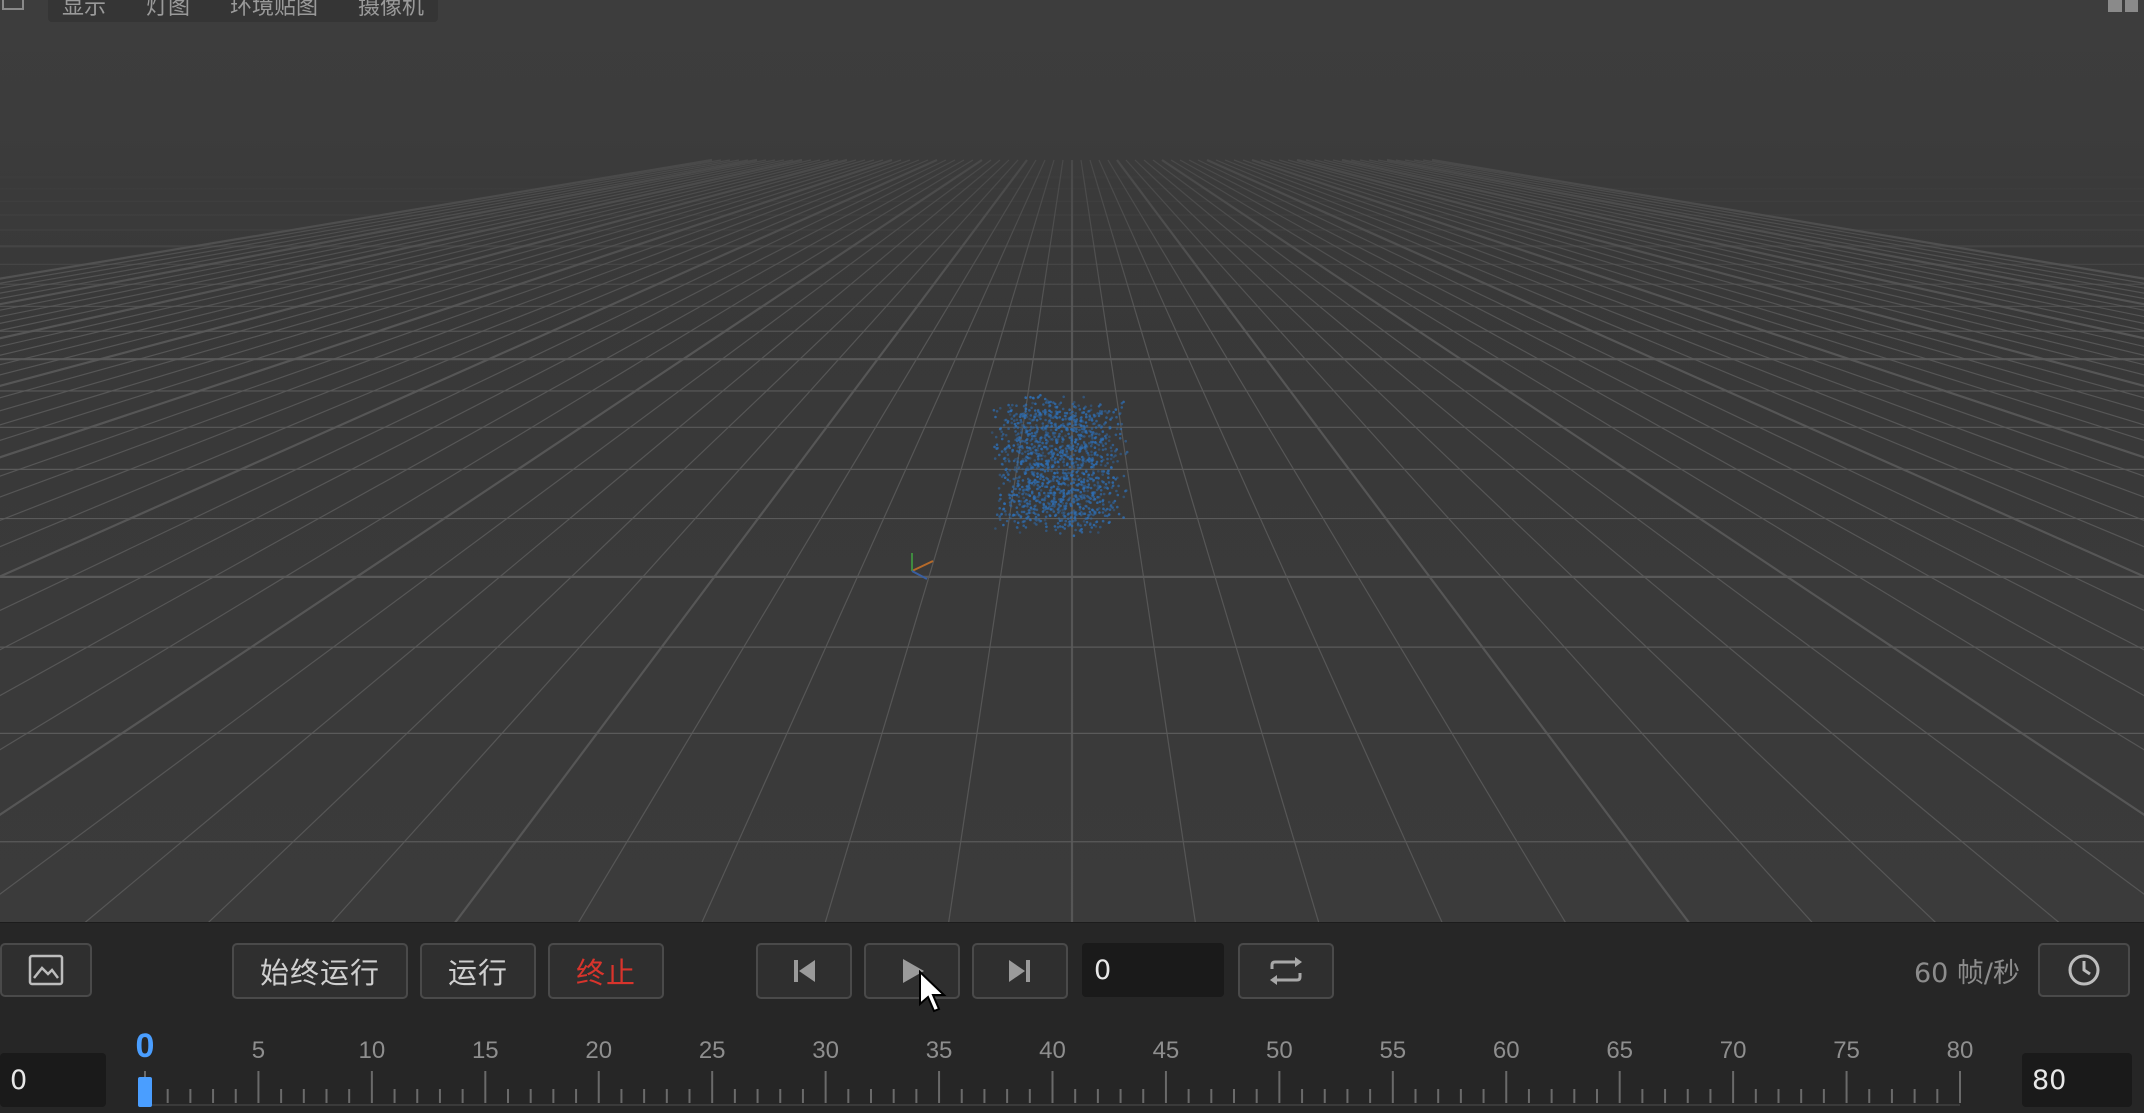  Describe the element at coordinates (598, 1050) in the screenshot. I see `tick-label: 20` at that location.